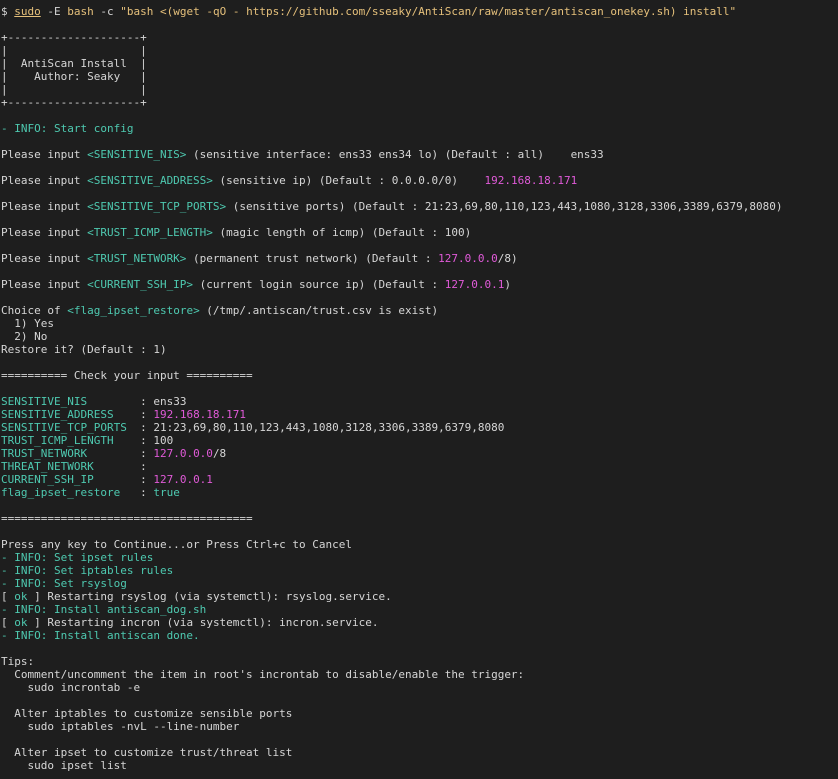  What do you see at coordinates (8, 622) in the screenshot?
I see `ok-open-bracket: [` at bounding box center [8, 622].